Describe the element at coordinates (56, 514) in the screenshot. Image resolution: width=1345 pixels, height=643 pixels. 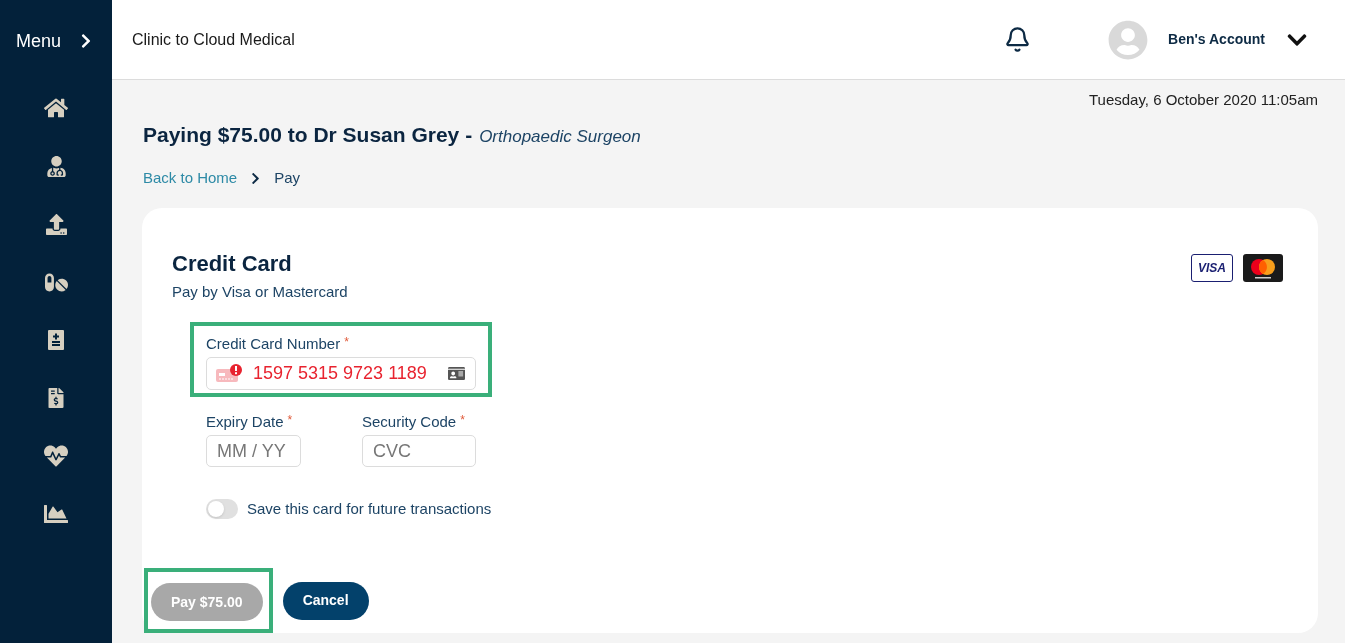
I see `area-chart-icon` at that location.